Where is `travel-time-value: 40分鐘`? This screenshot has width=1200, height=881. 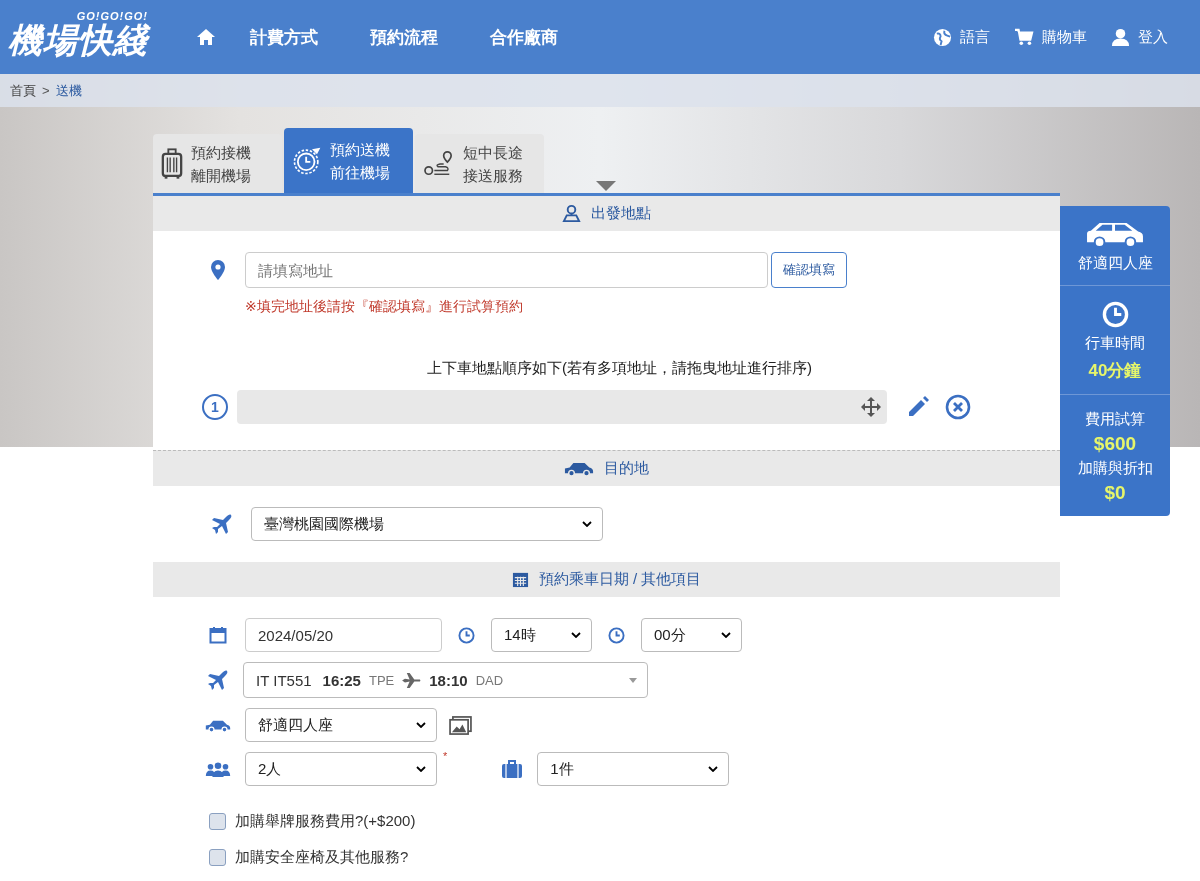
travel-time-value: 40分鐘 is located at coordinates (1115, 371).